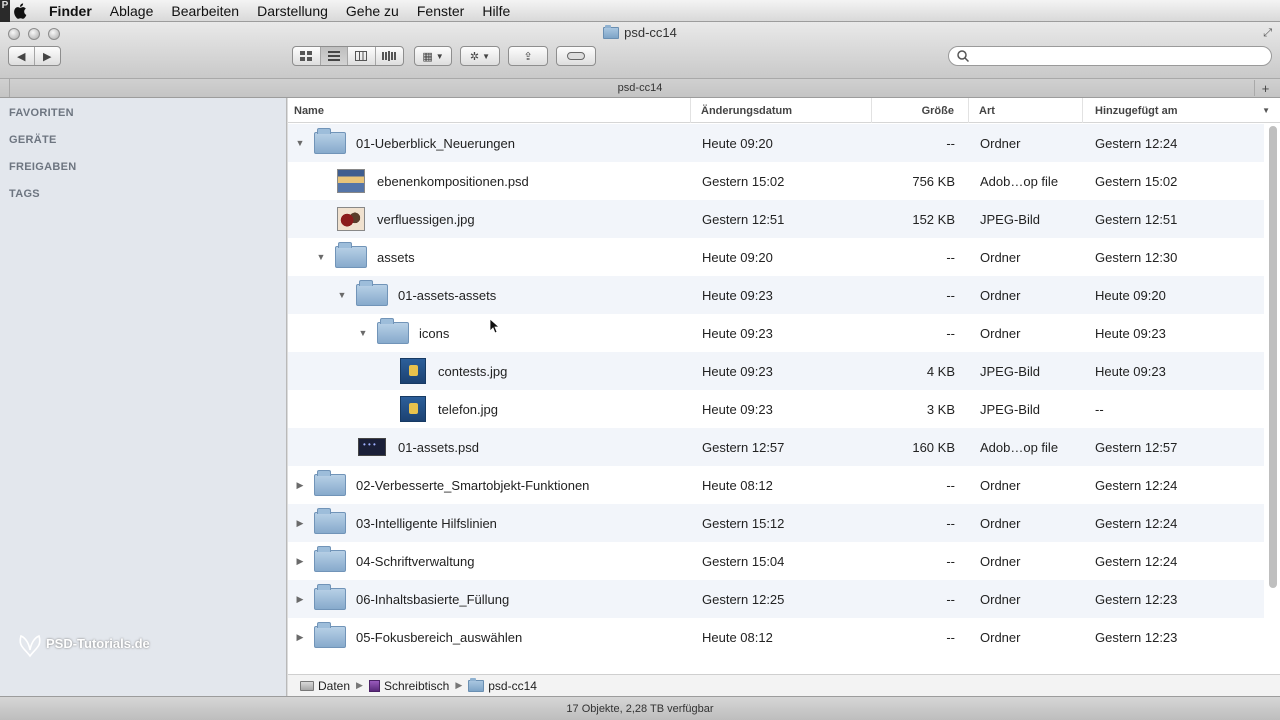 This screenshot has height=720, width=1280. What do you see at coordinates (389, 56) in the screenshot?
I see `coverflow-view-button` at bounding box center [389, 56].